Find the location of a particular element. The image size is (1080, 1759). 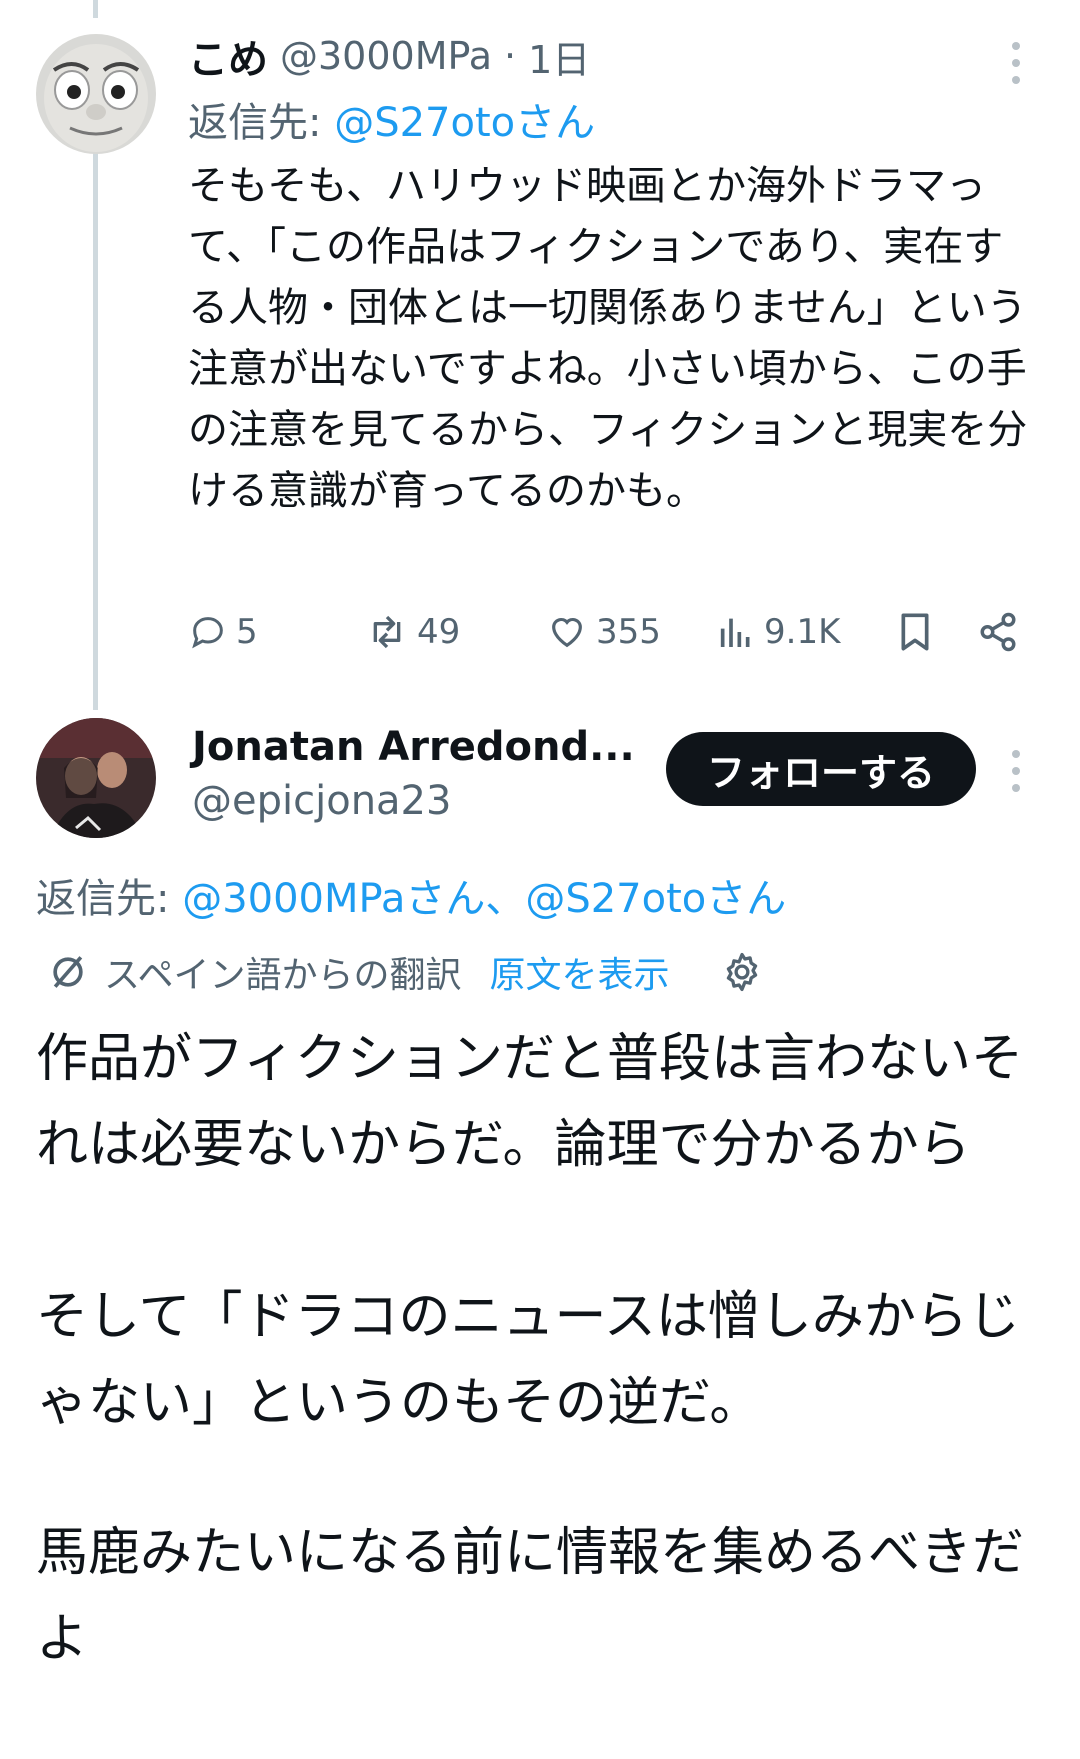

bookmark-icon is located at coordinates (915, 632).